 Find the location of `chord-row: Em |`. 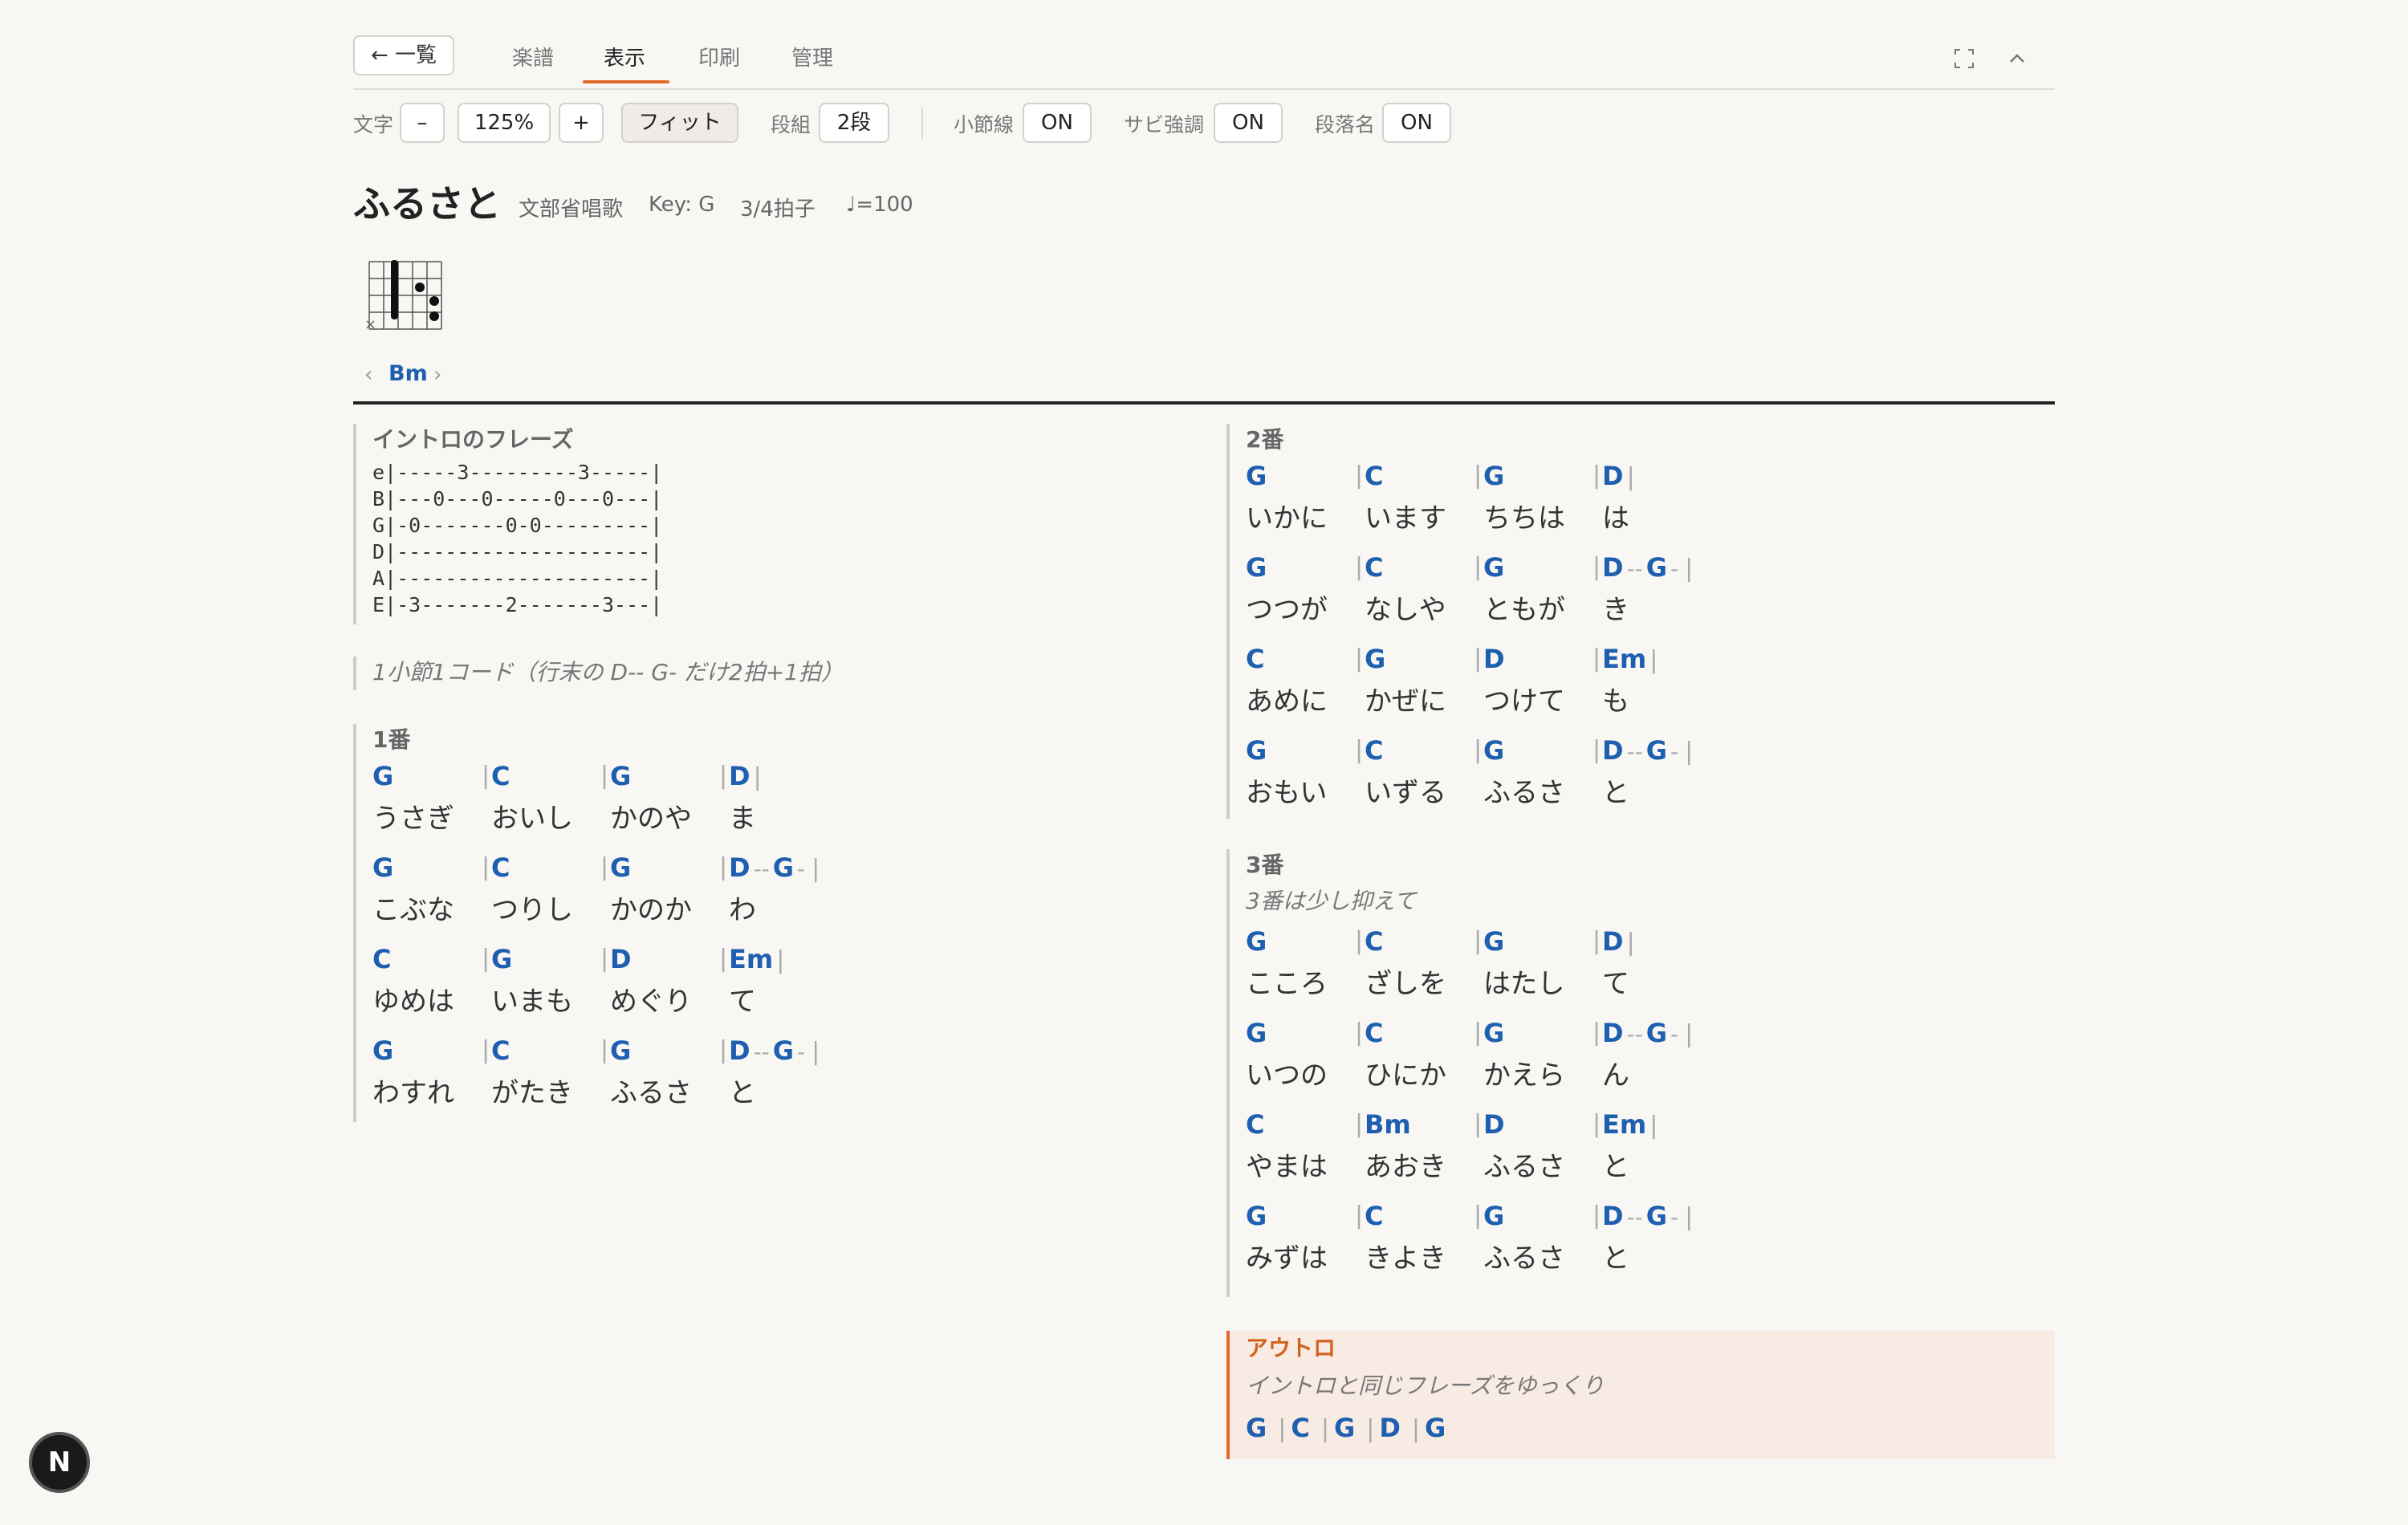

chord-row: Em | is located at coordinates (1630, 1124).